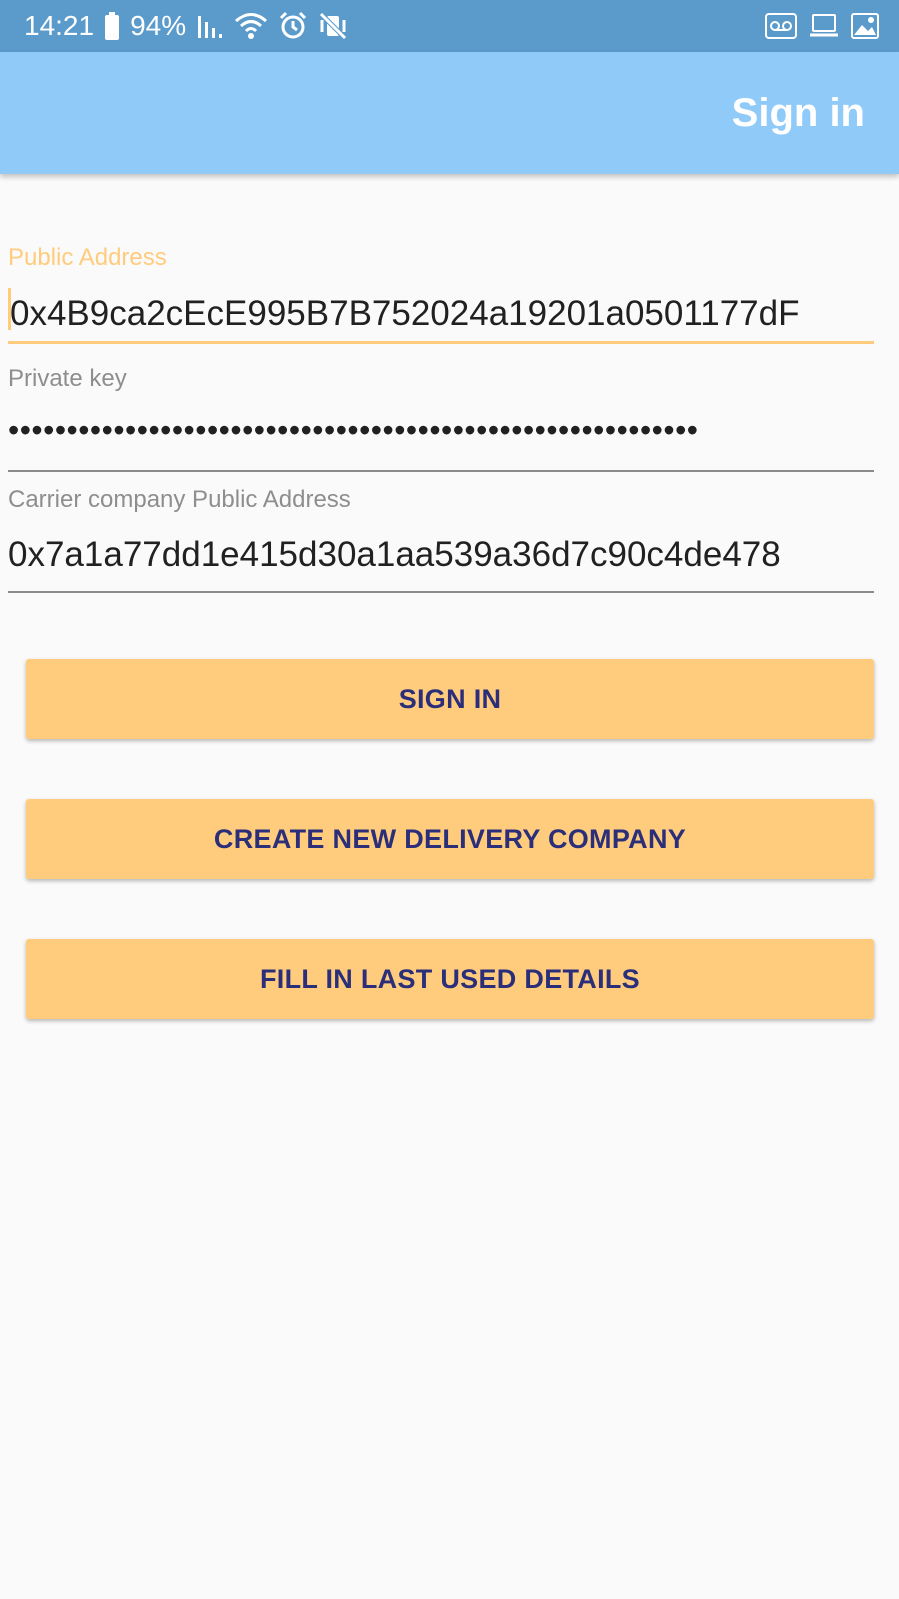  Describe the element at coordinates (179, 499) in the screenshot. I see `carrier-address-label: Carrier company Public Address` at that location.